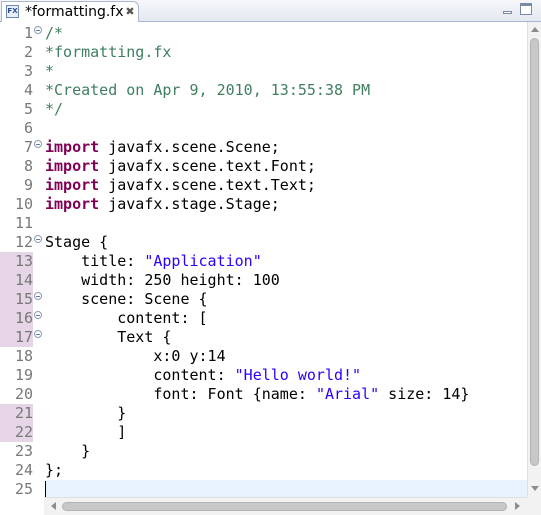  Describe the element at coordinates (286, 318) in the screenshot. I see `code-line: content: [` at that location.